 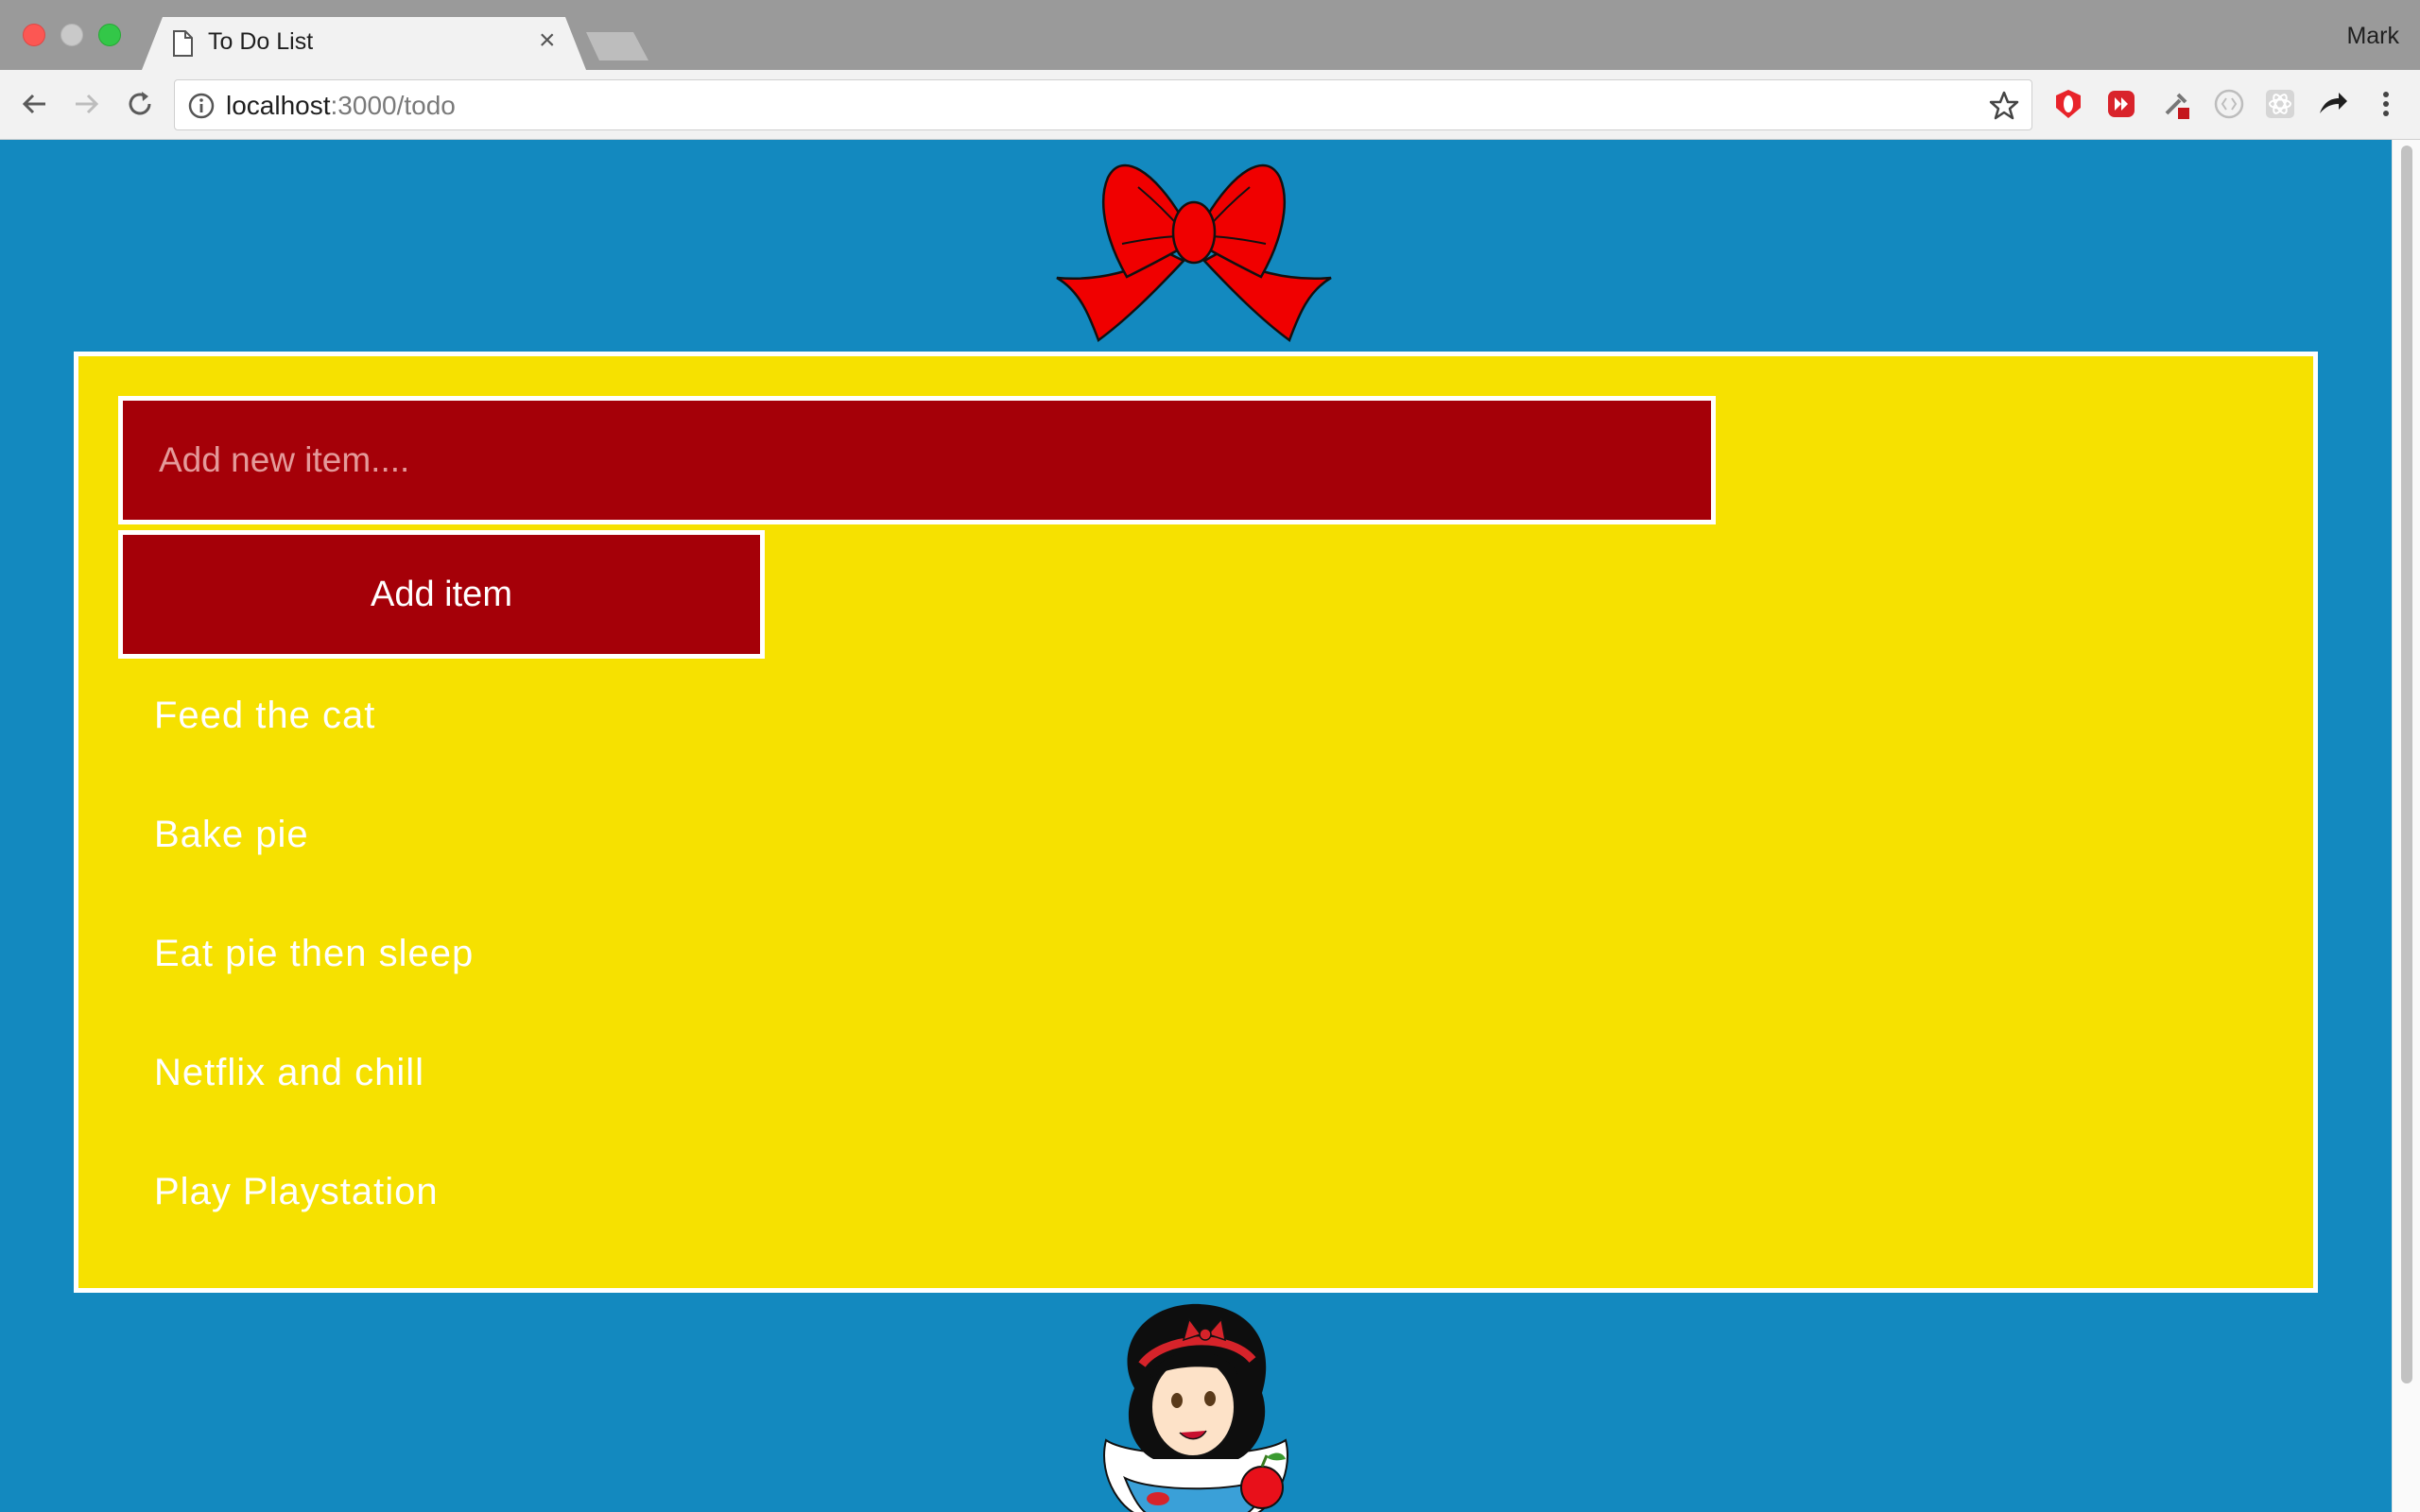 What do you see at coordinates (2280, 104) in the screenshot?
I see `react-extension-icon` at bounding box center [2280, 104].